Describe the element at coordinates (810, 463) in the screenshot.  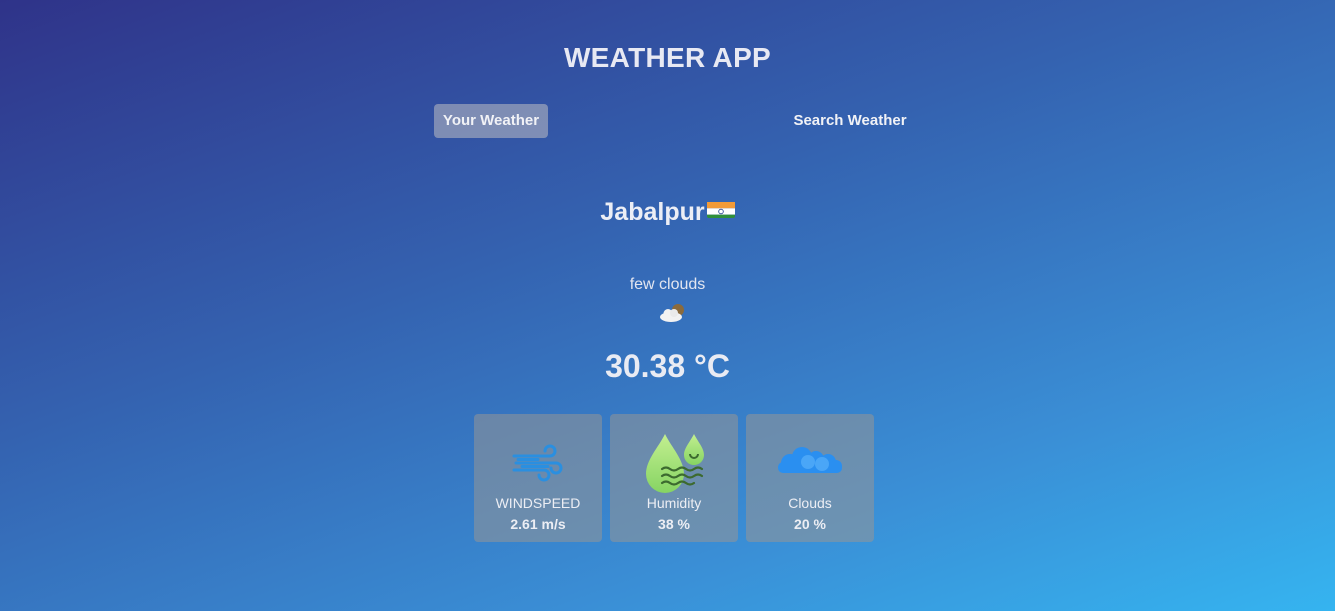
I see `clouds-icon` at that location.